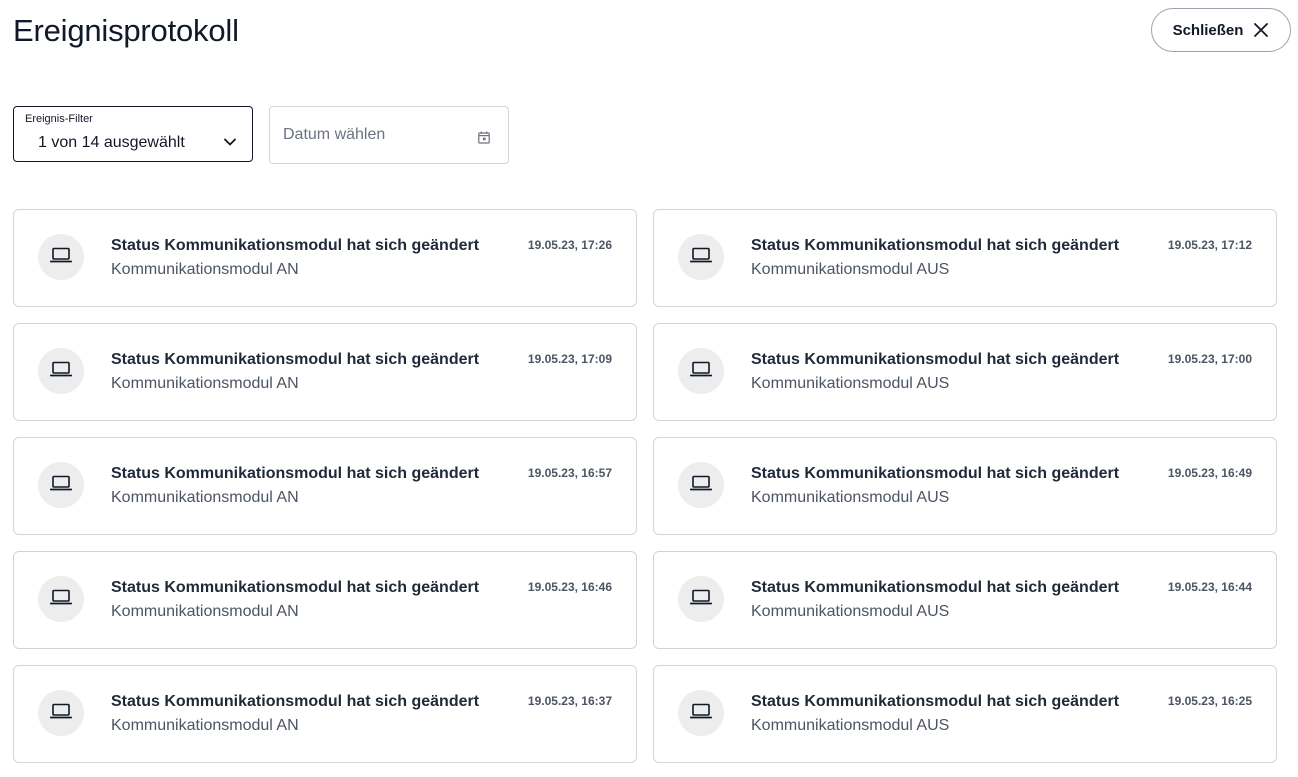  What do you see at coordinates (484, 140) in the screenshot?
I see `calendar-icon` at bounding box center [484, 140].